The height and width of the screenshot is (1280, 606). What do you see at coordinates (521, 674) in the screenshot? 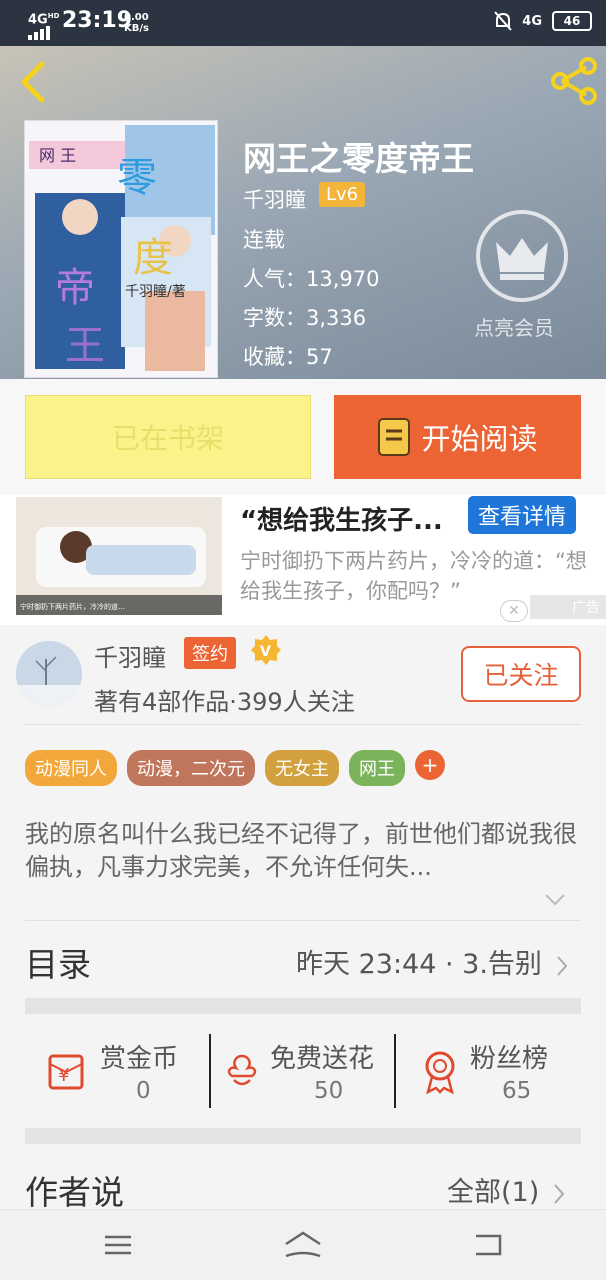
I see `follow-button: 已关注` at bounding box center [521, 674].